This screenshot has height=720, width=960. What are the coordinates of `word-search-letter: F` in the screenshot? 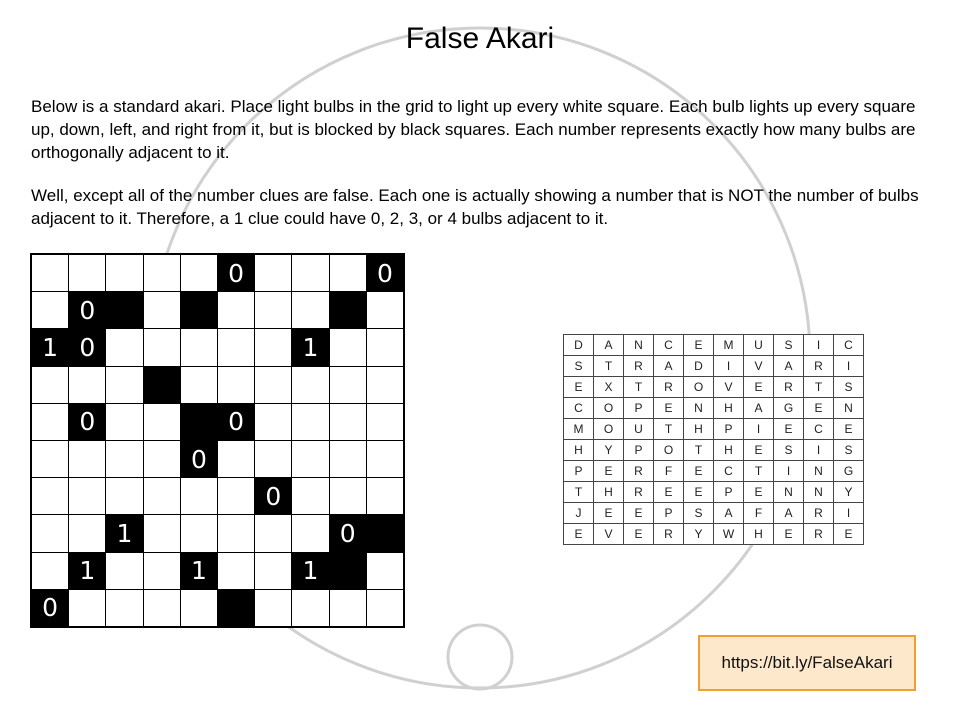 It's located at (758, 513).